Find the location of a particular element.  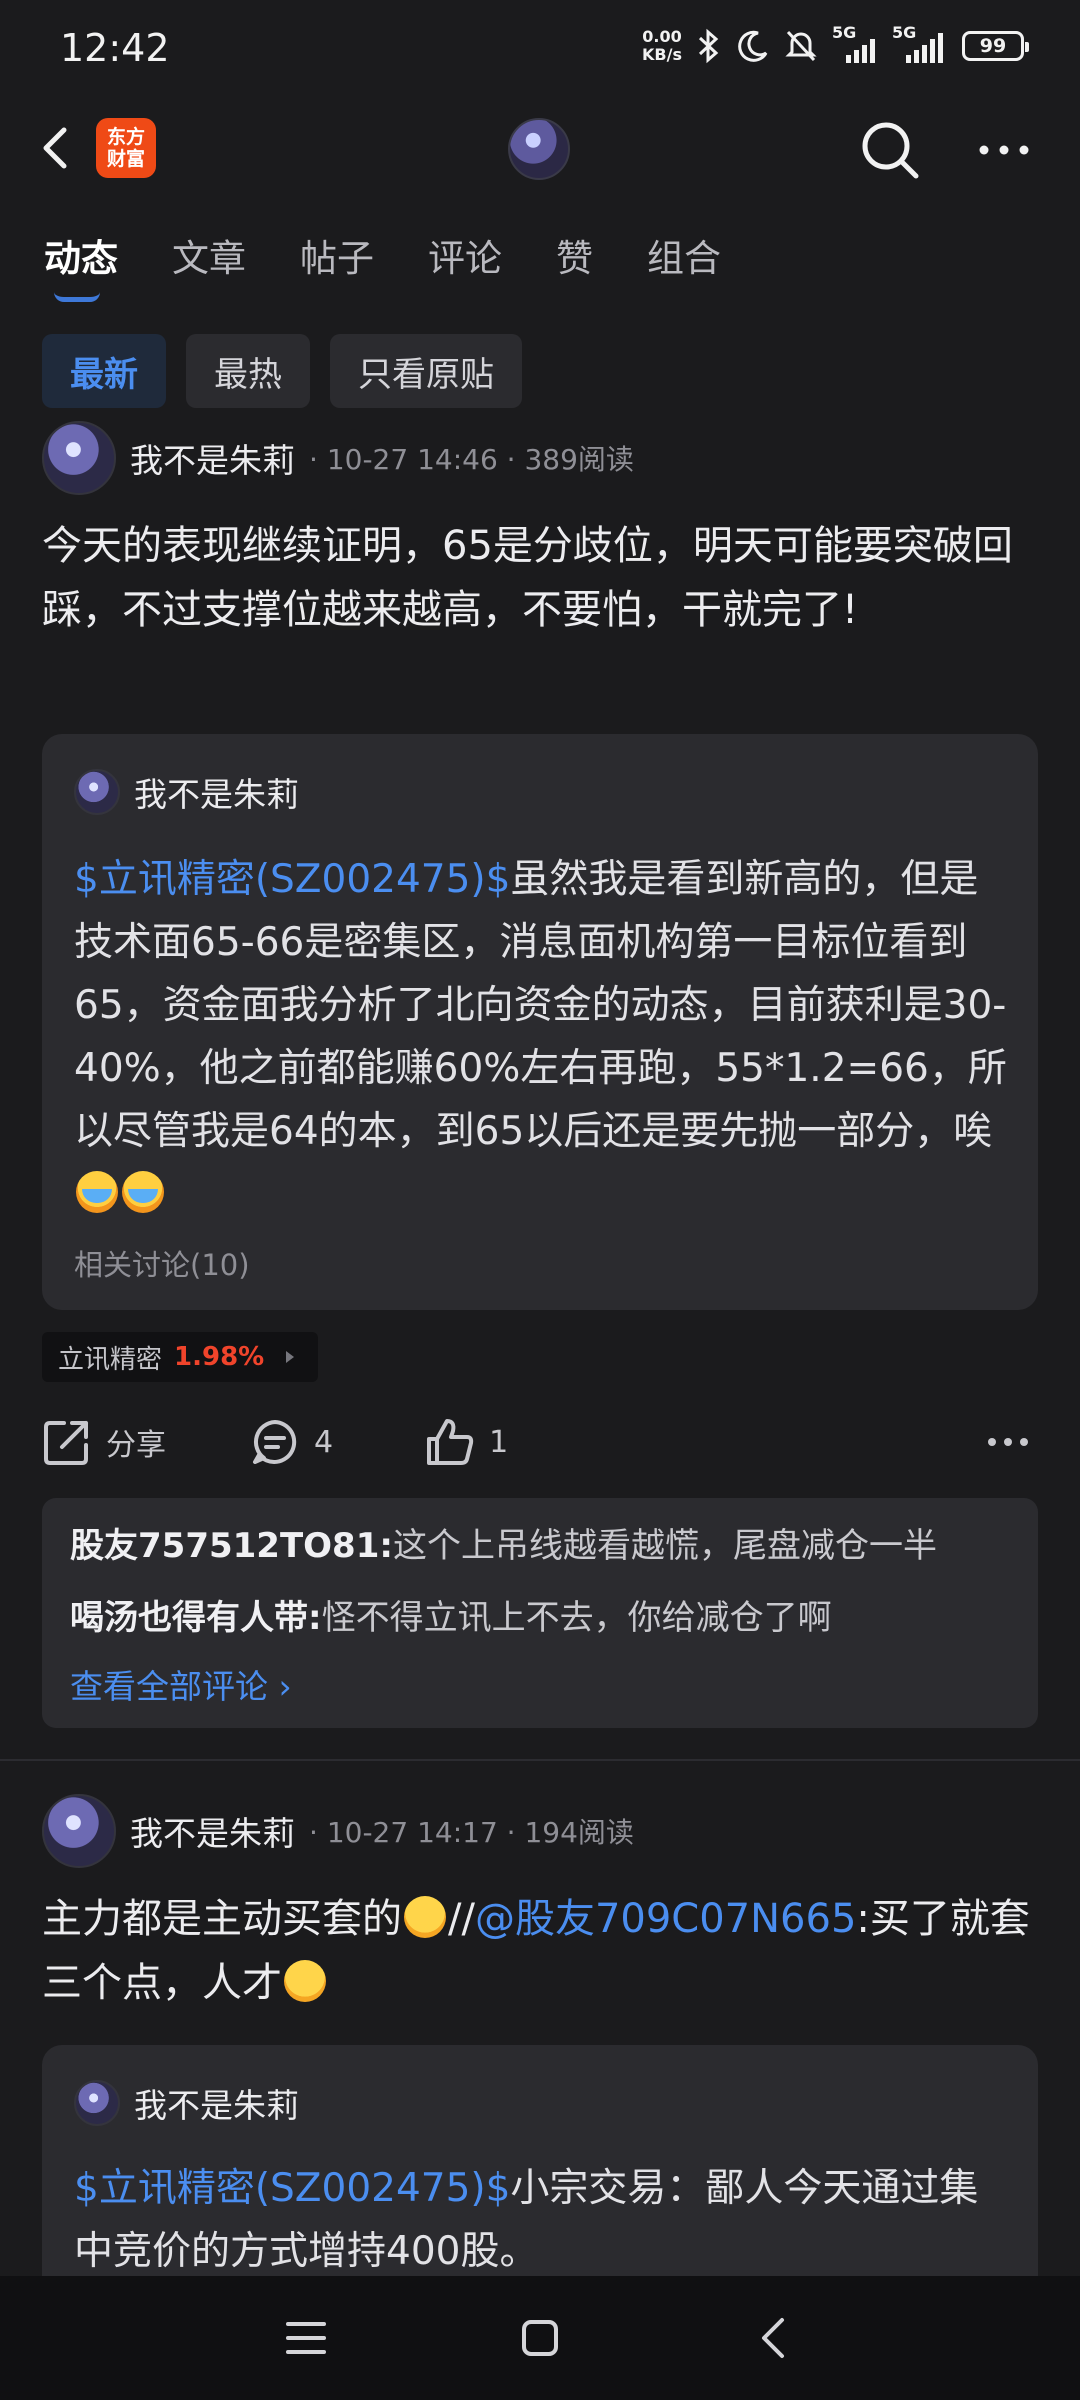

smile-emoji is located at coordinates (425, 1917).